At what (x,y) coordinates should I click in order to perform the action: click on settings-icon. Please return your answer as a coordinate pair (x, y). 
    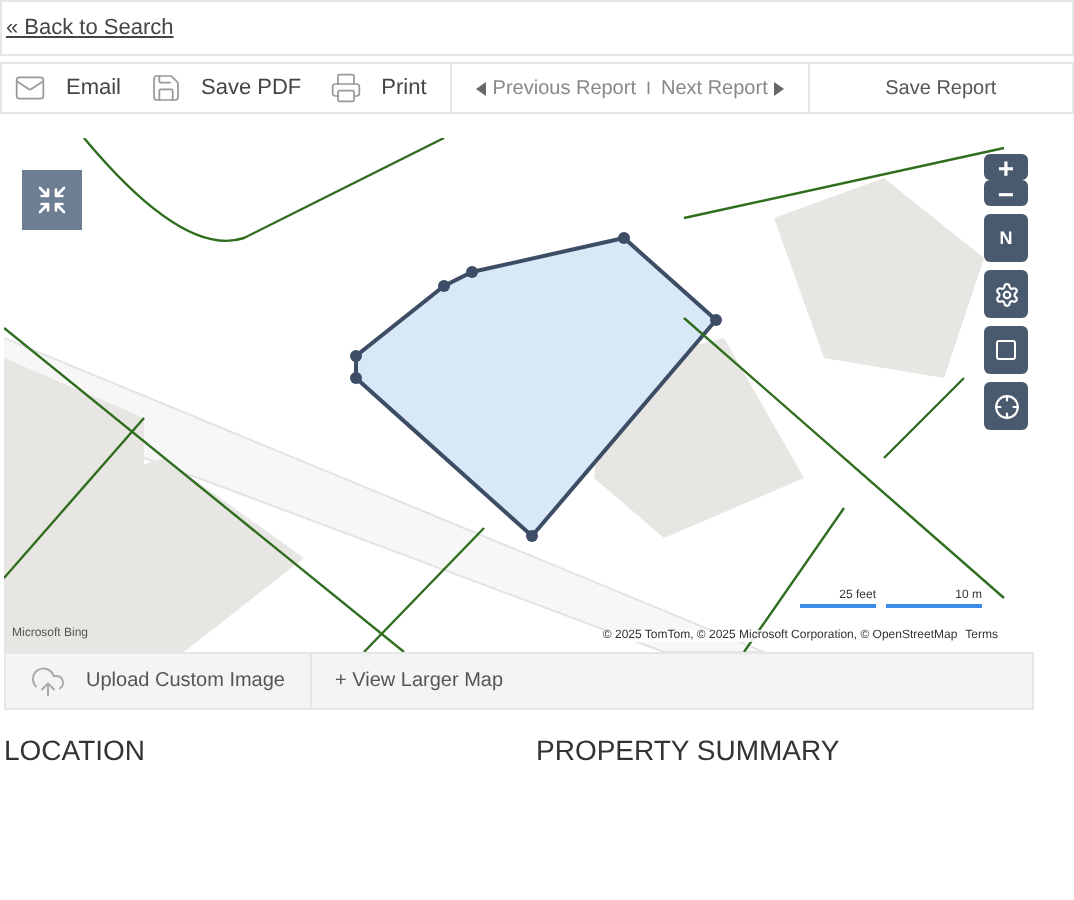
    Looking at the image, I should click on (1006, 294).